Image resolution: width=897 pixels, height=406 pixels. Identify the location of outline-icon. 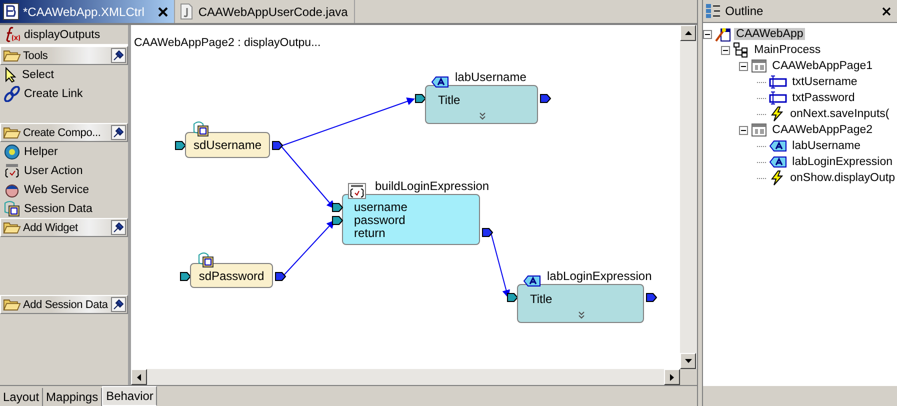
(713, 11).